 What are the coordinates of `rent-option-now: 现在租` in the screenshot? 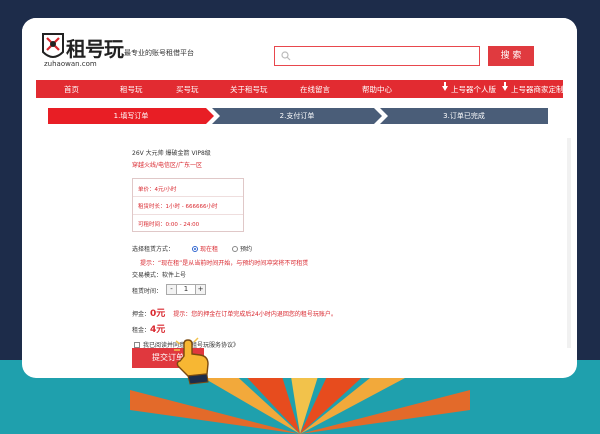 It's located at (205, 248).